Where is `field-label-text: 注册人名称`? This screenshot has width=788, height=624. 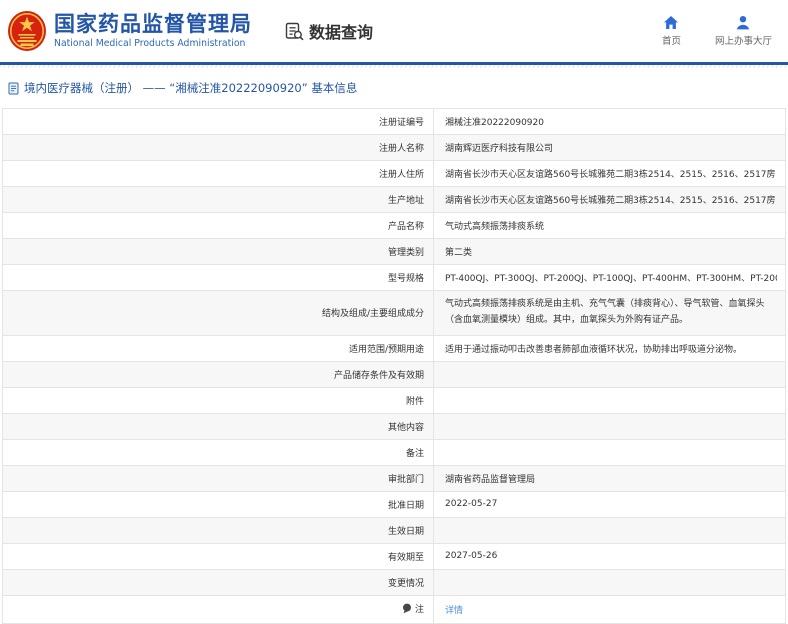
field-label-text: 注册人名称 is located at coordinates (401, 149).